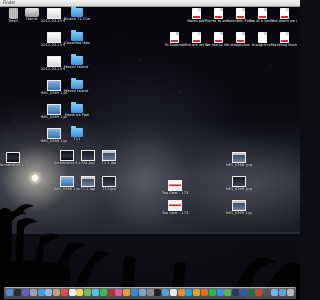  What do you see at coordinates (127, 292) in the screenshot?
I see `dock-item-ibooks` at bounding box center [127, 292].